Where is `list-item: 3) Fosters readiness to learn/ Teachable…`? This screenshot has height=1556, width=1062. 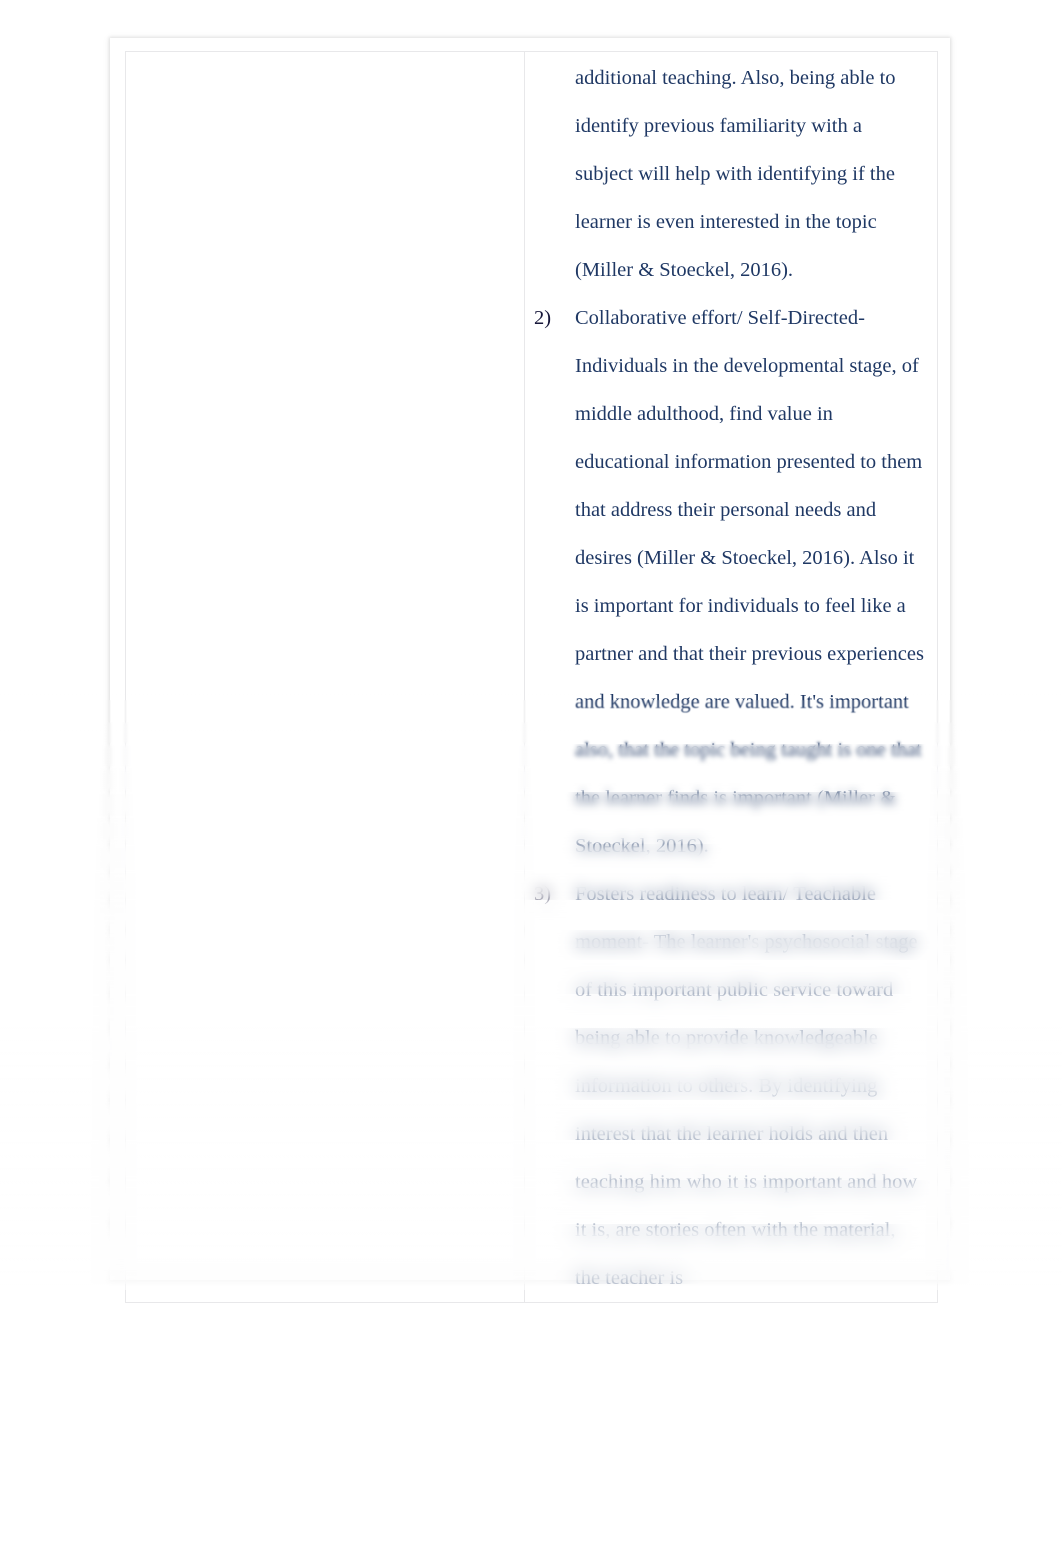
list-item: 3) Fosters readiness to learn/ Teachable… is located at coordinates (729, 1086).